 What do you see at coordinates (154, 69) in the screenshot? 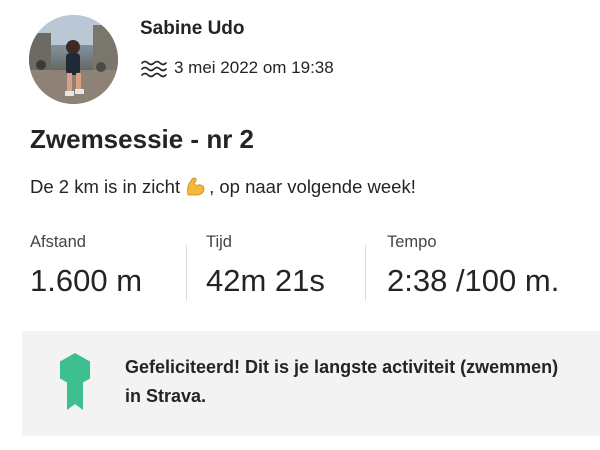
I see `swim-icon` at bounding box center [154, 69].